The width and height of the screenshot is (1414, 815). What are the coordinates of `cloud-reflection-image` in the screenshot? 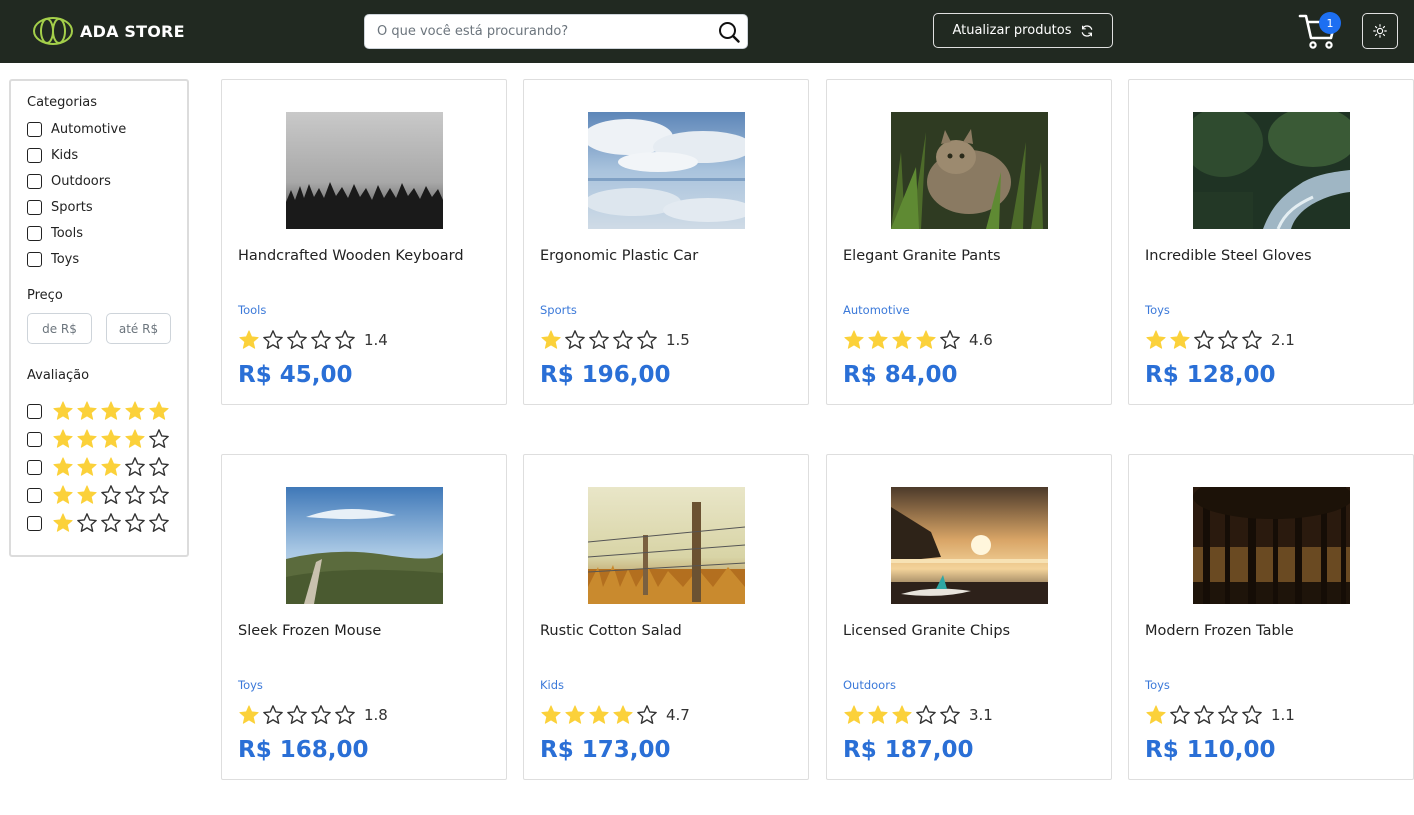 It's located at (666, 170).